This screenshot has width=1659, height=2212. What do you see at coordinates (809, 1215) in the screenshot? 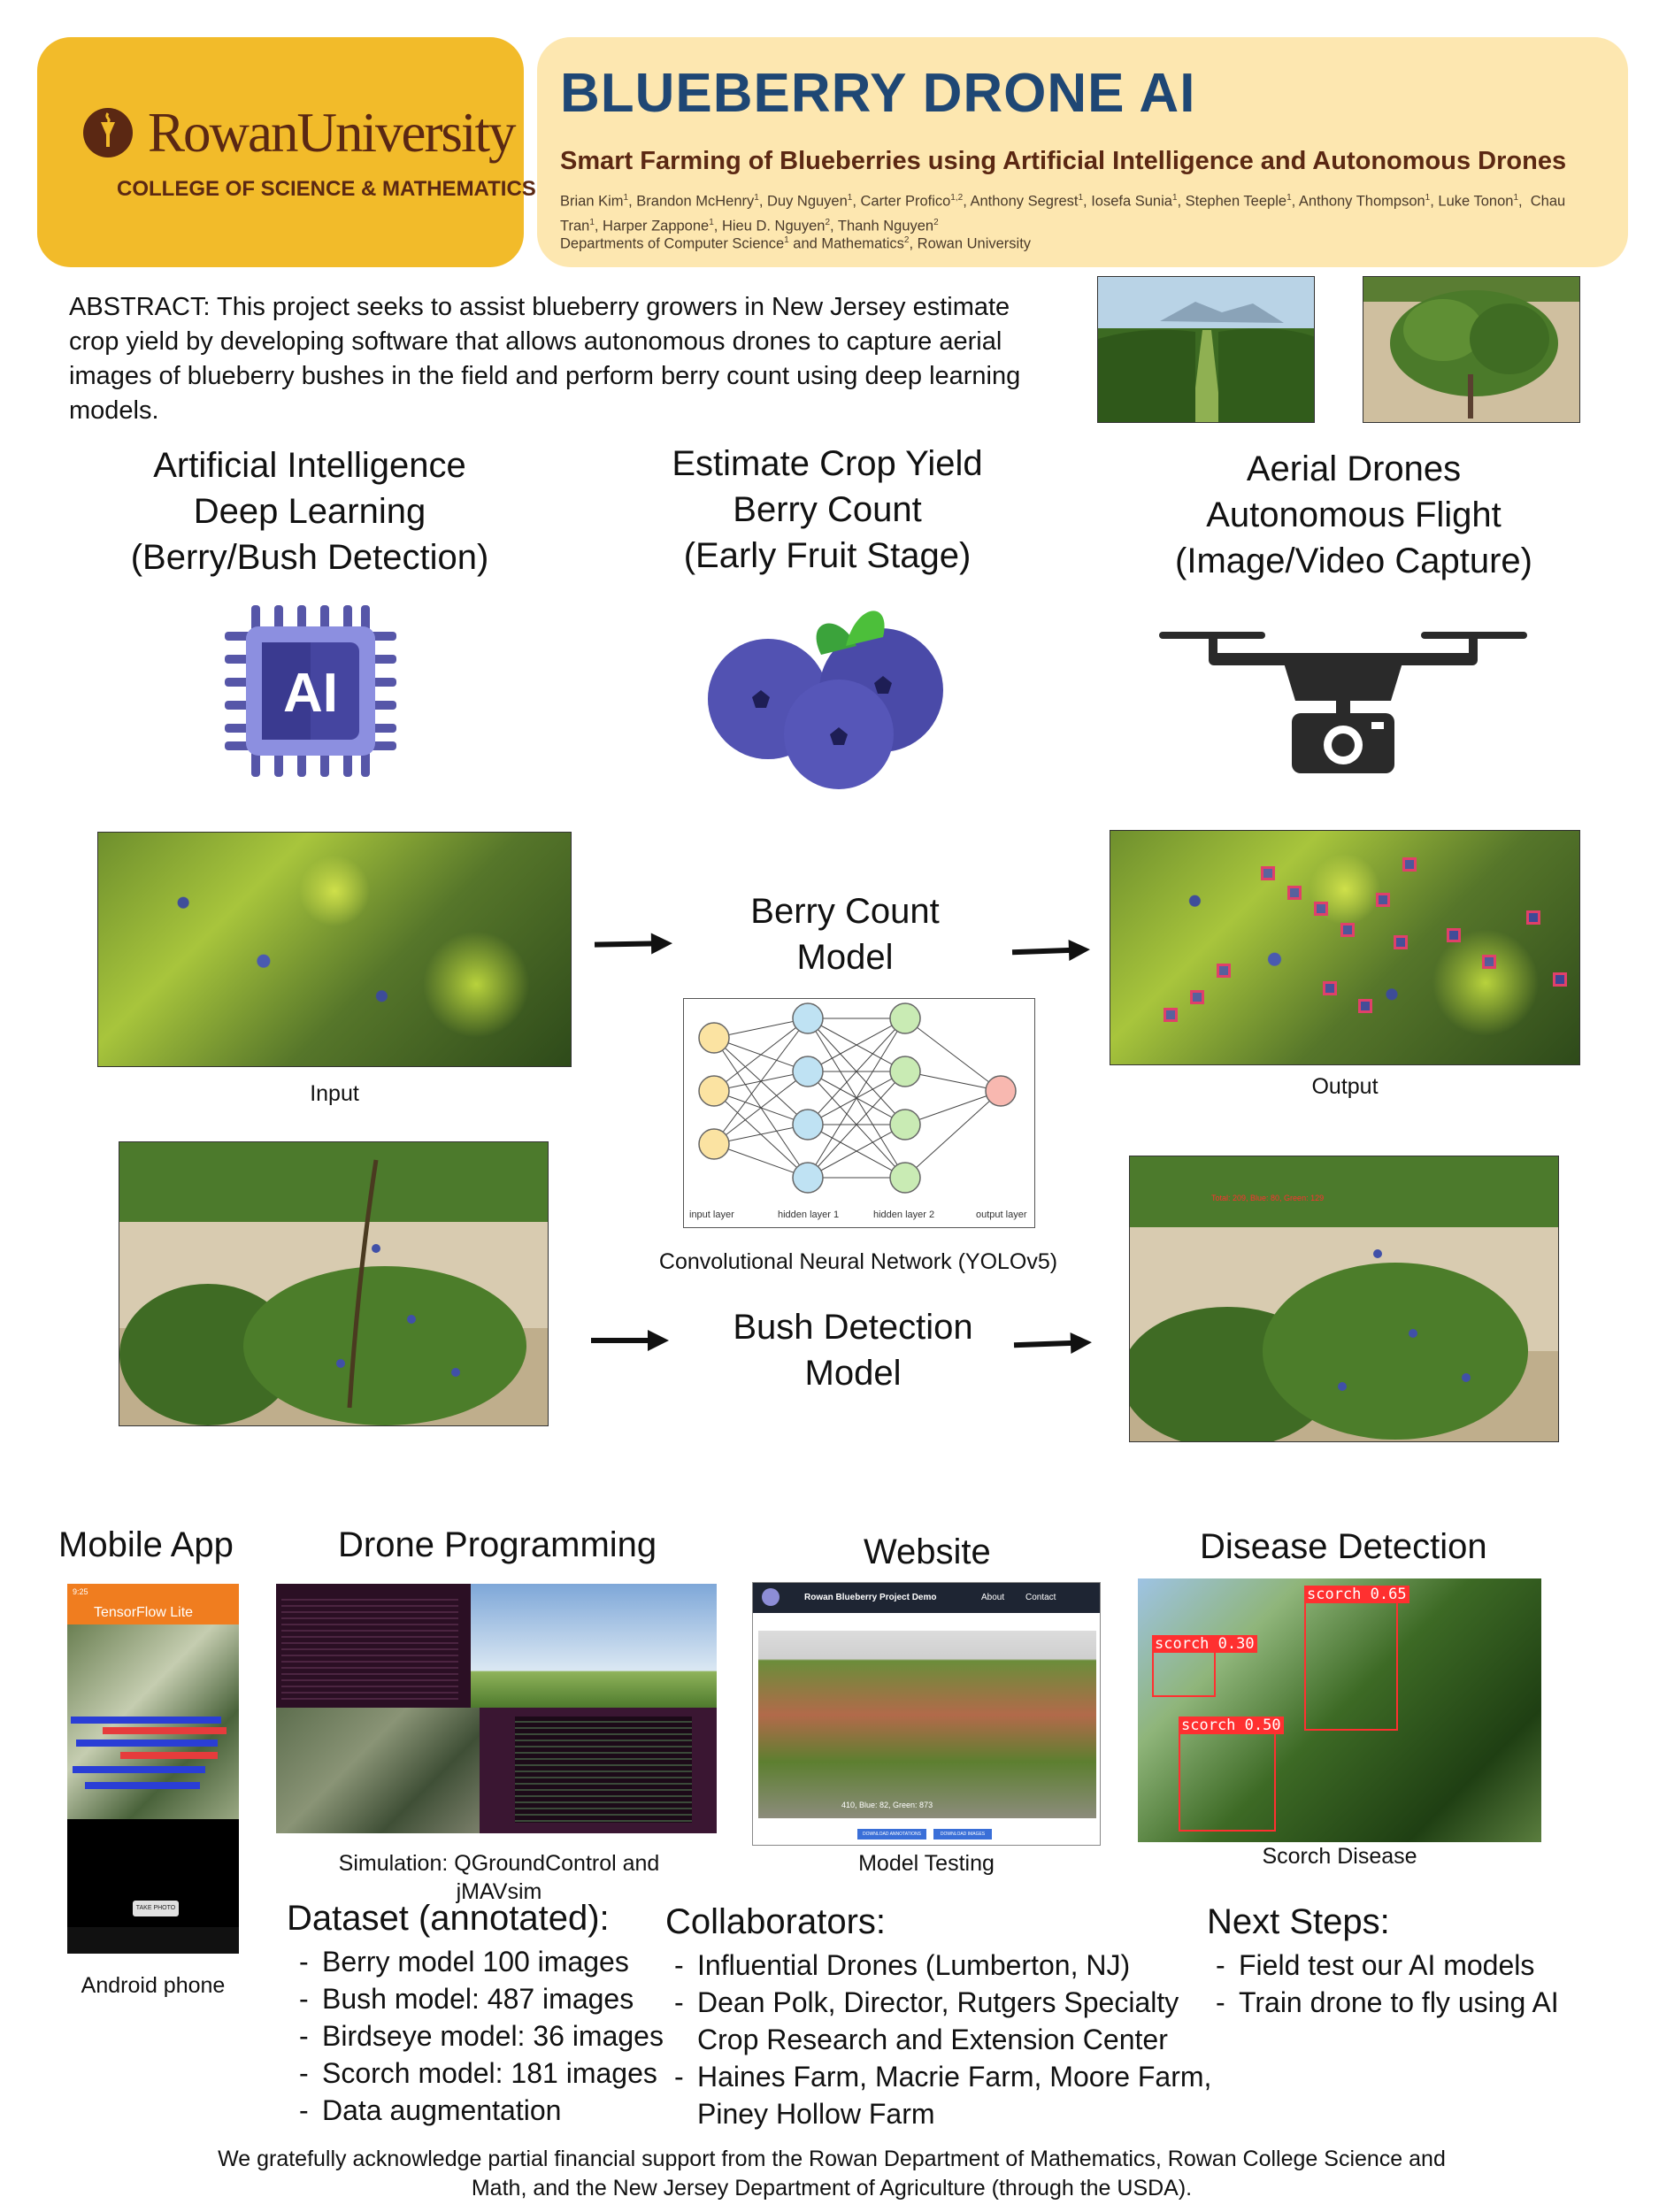
I see `nn-hidden1-label: hidden layer 1` at bounding box center [809, 1215].